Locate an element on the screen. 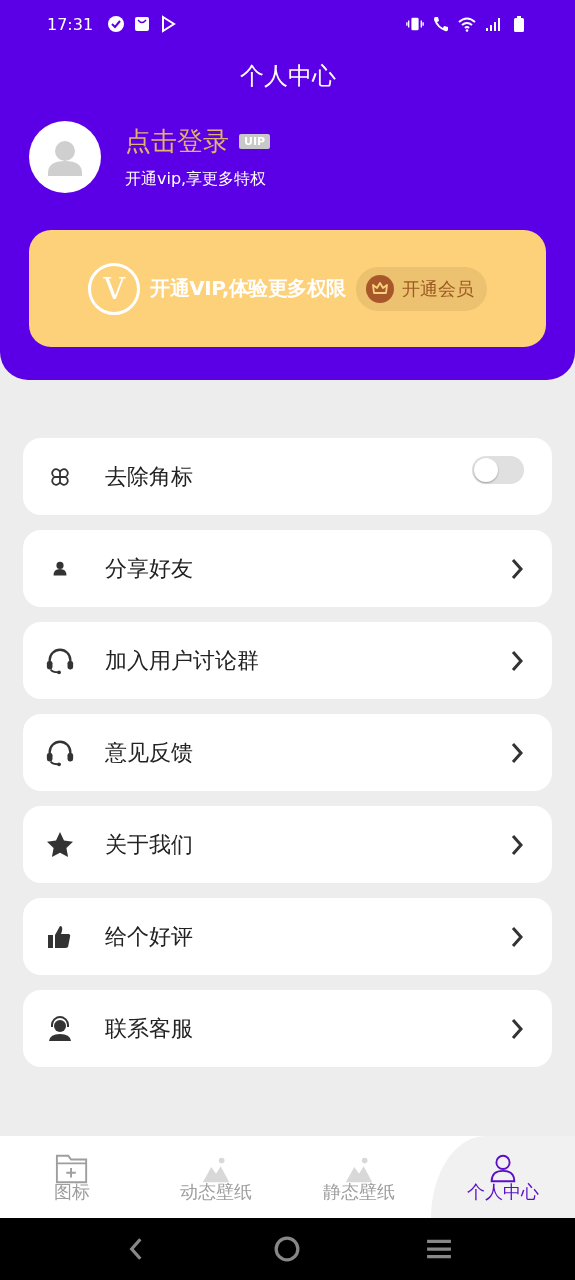 The width and height of the screenshot is (575, 1280). profile-subtitle: 开通vip,享更多特权 is located at coordinates (196, 179).